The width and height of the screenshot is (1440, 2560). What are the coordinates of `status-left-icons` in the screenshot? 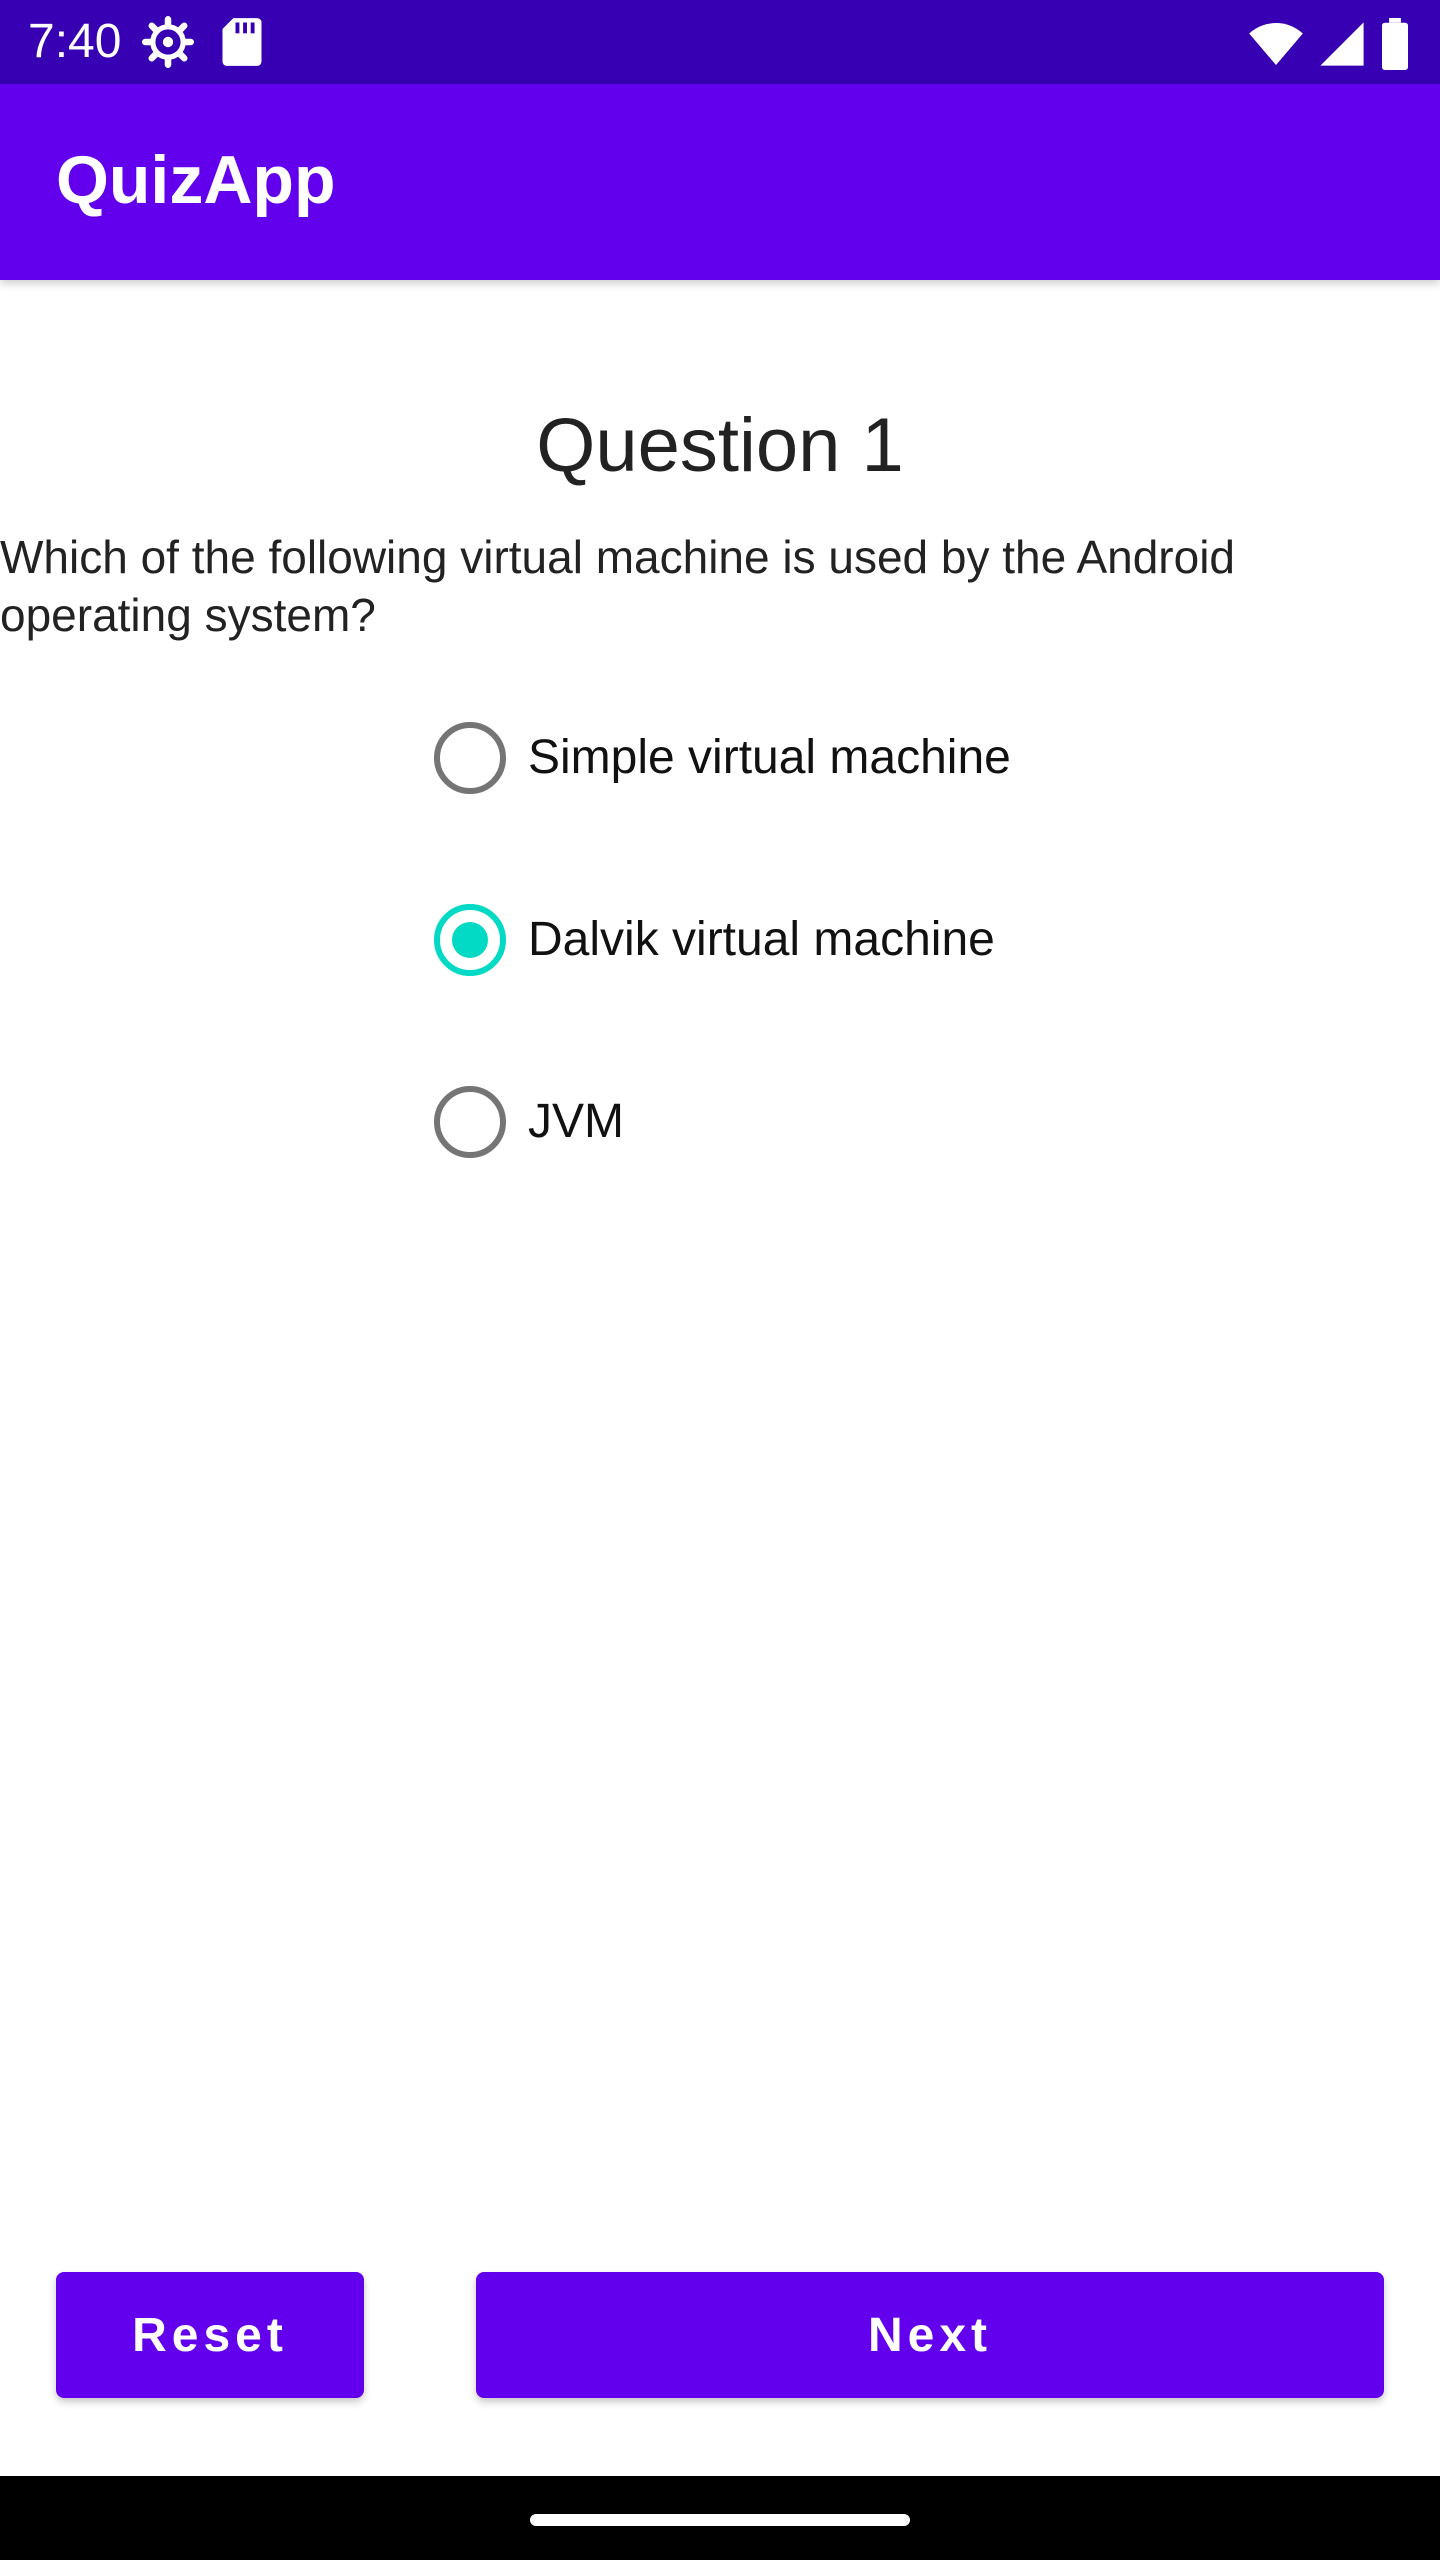 It's located at (203, 44).